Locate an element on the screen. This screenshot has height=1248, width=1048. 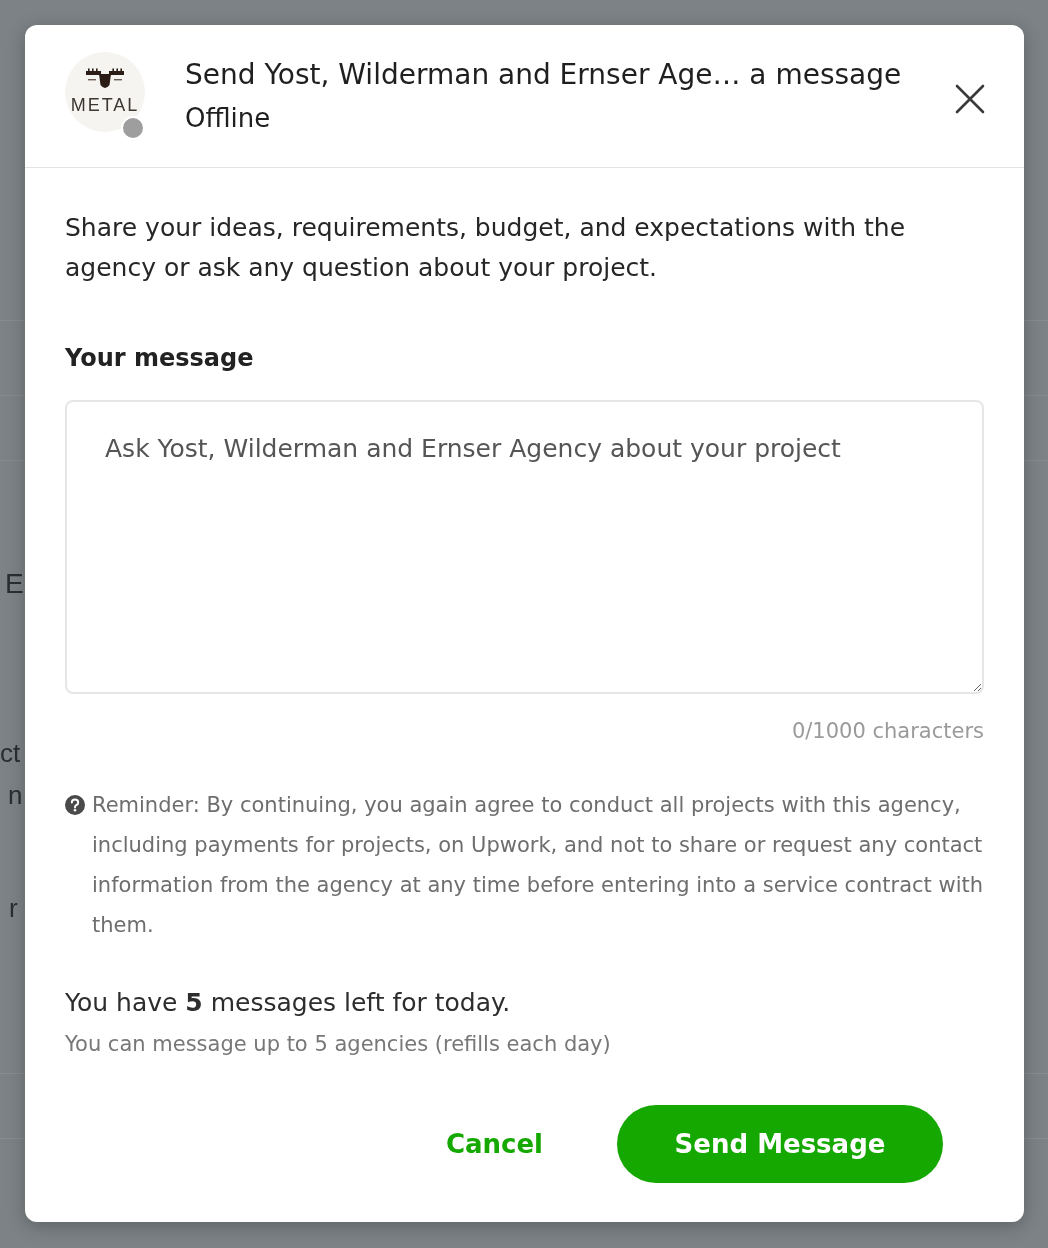
background-text: r is located at coordinates (13, 908).